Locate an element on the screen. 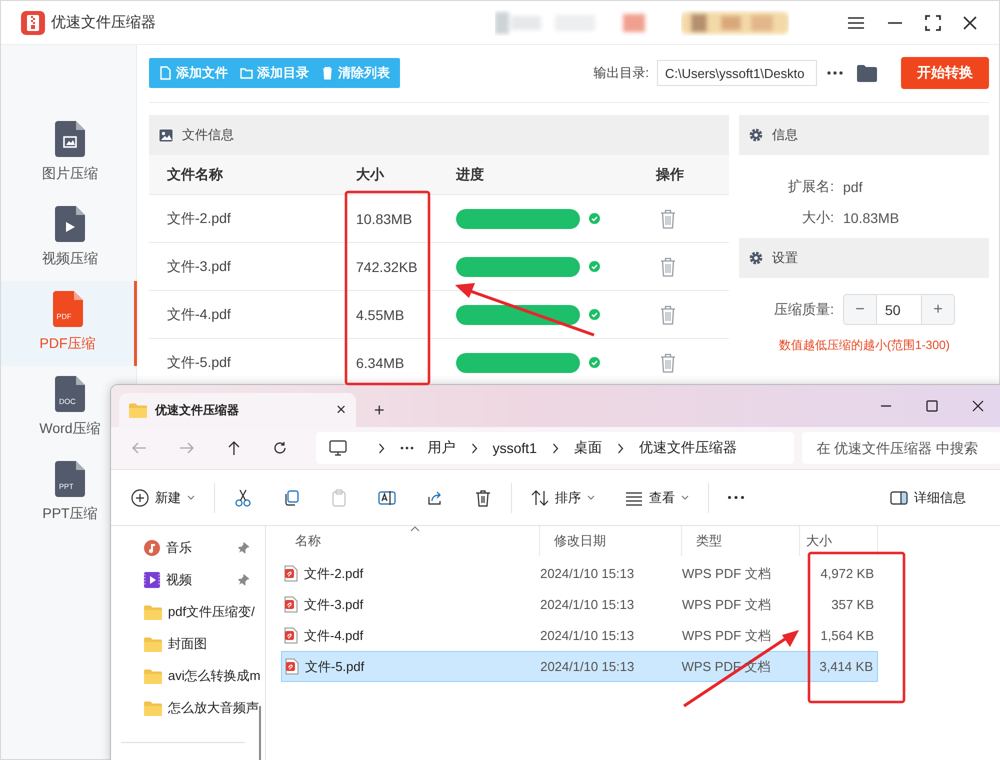 The width and height of the screenshot is (1000, 760). field-label: 大小: is located at coordinates (817, 217).